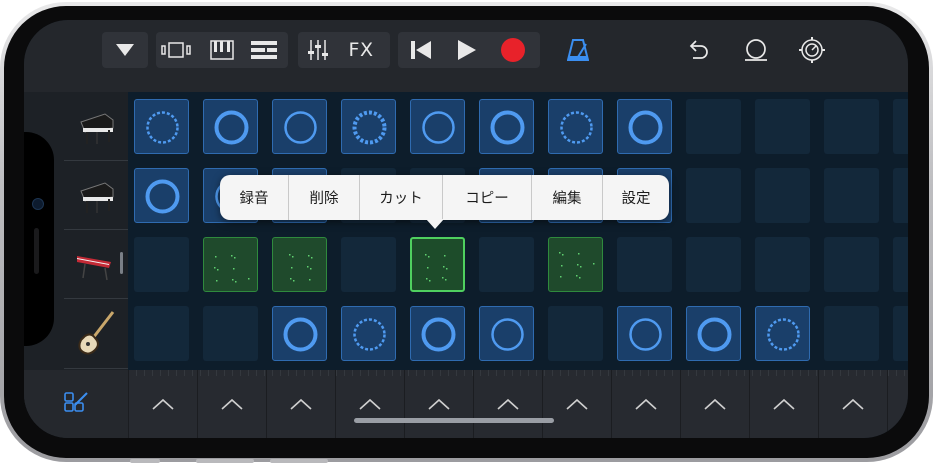  I want to click on transport-group, so click(469, 50).